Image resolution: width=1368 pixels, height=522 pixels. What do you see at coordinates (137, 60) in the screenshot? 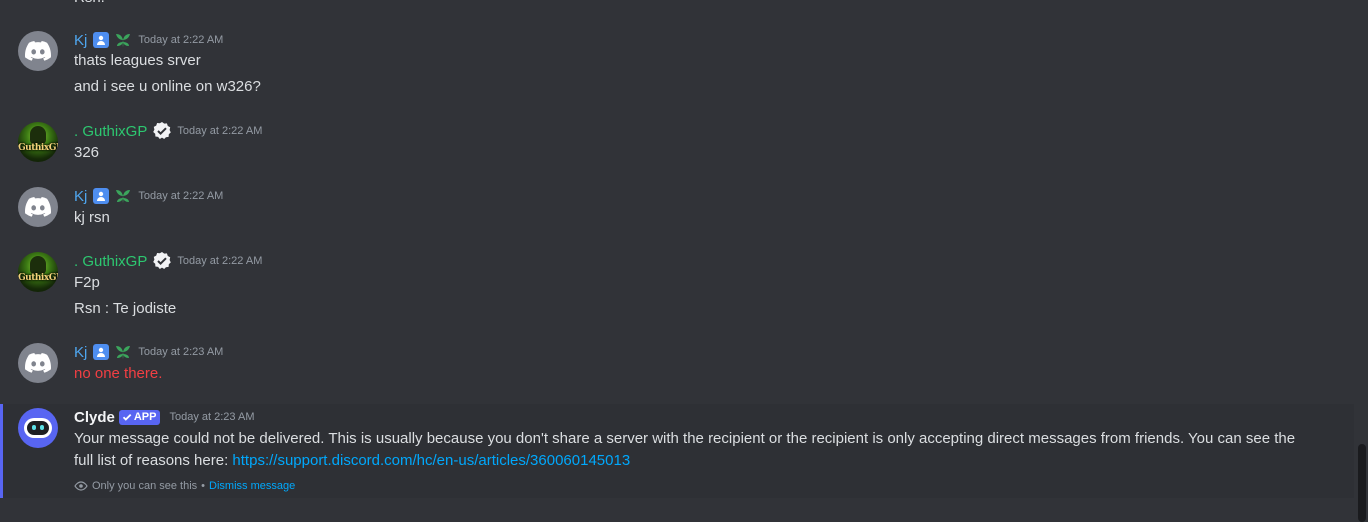
I see `message-text: thats leagues srver` at bounding box center [137, 60].